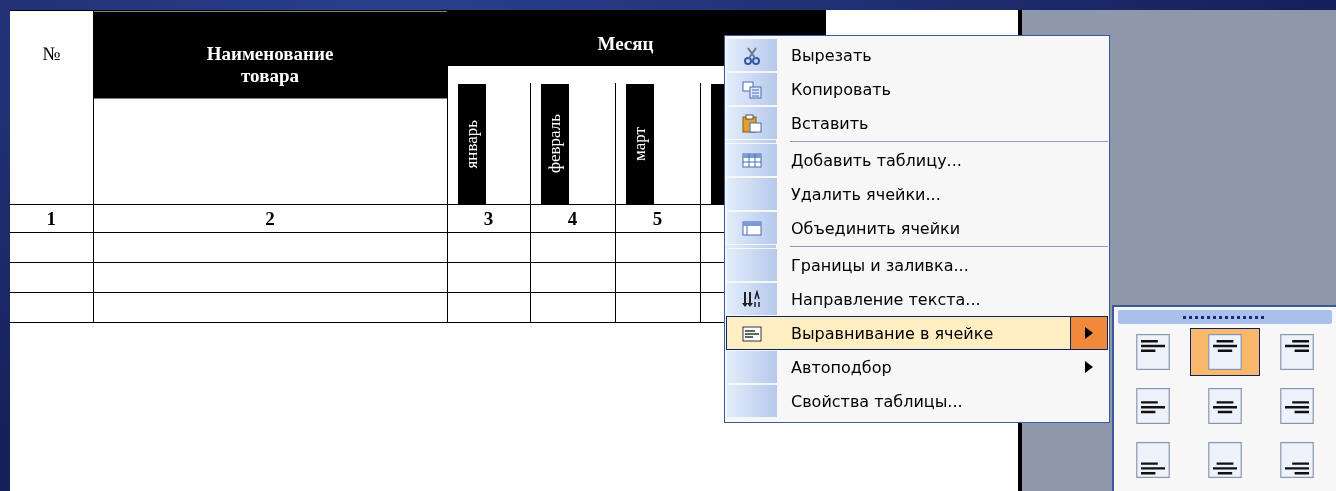  Describe the element at coordinates (51, 218) in the screenshot. I see `column-number: 1` at that location.